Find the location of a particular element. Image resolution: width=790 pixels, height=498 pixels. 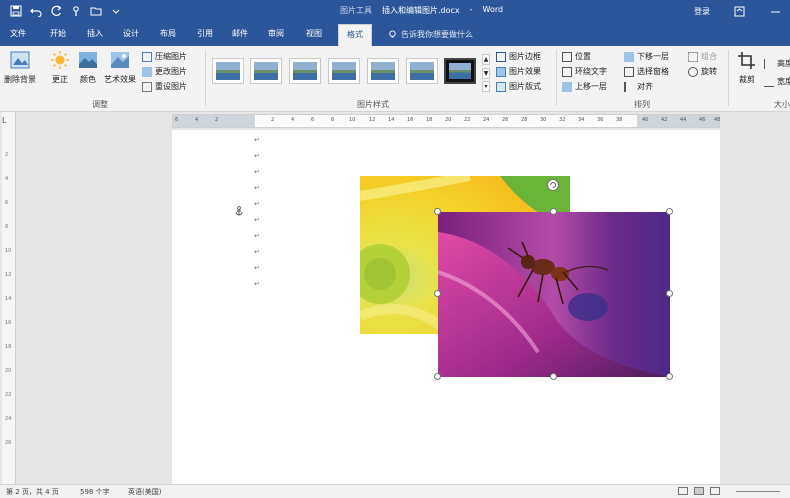

resize-handle-left is located at coordinates (437, 293).